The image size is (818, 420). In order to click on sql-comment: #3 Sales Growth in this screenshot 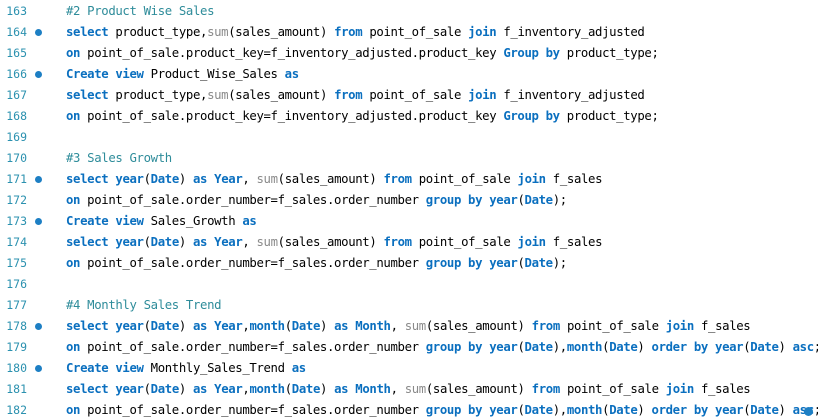, I will do `click(119, 158)`.